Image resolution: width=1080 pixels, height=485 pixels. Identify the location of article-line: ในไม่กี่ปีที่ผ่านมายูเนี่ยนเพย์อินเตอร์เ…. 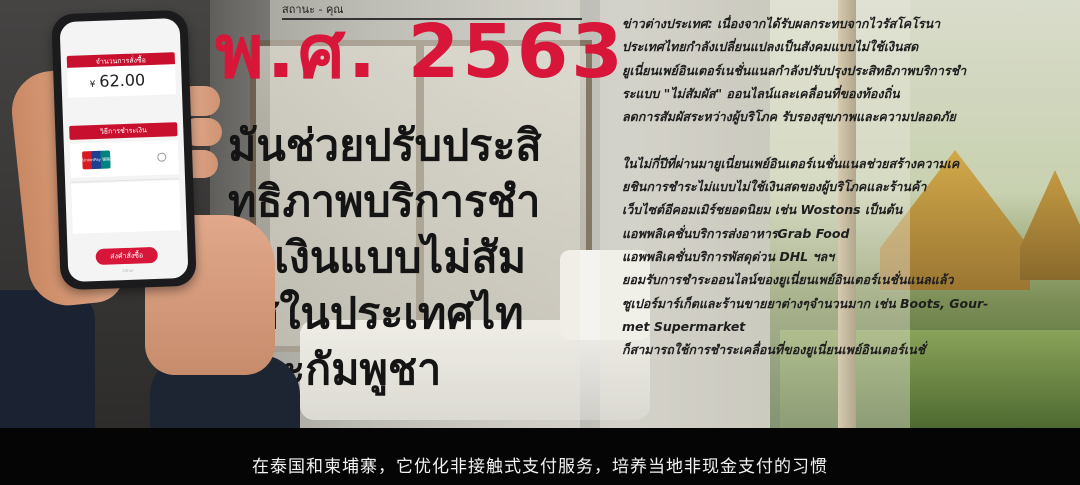
(791, 163).